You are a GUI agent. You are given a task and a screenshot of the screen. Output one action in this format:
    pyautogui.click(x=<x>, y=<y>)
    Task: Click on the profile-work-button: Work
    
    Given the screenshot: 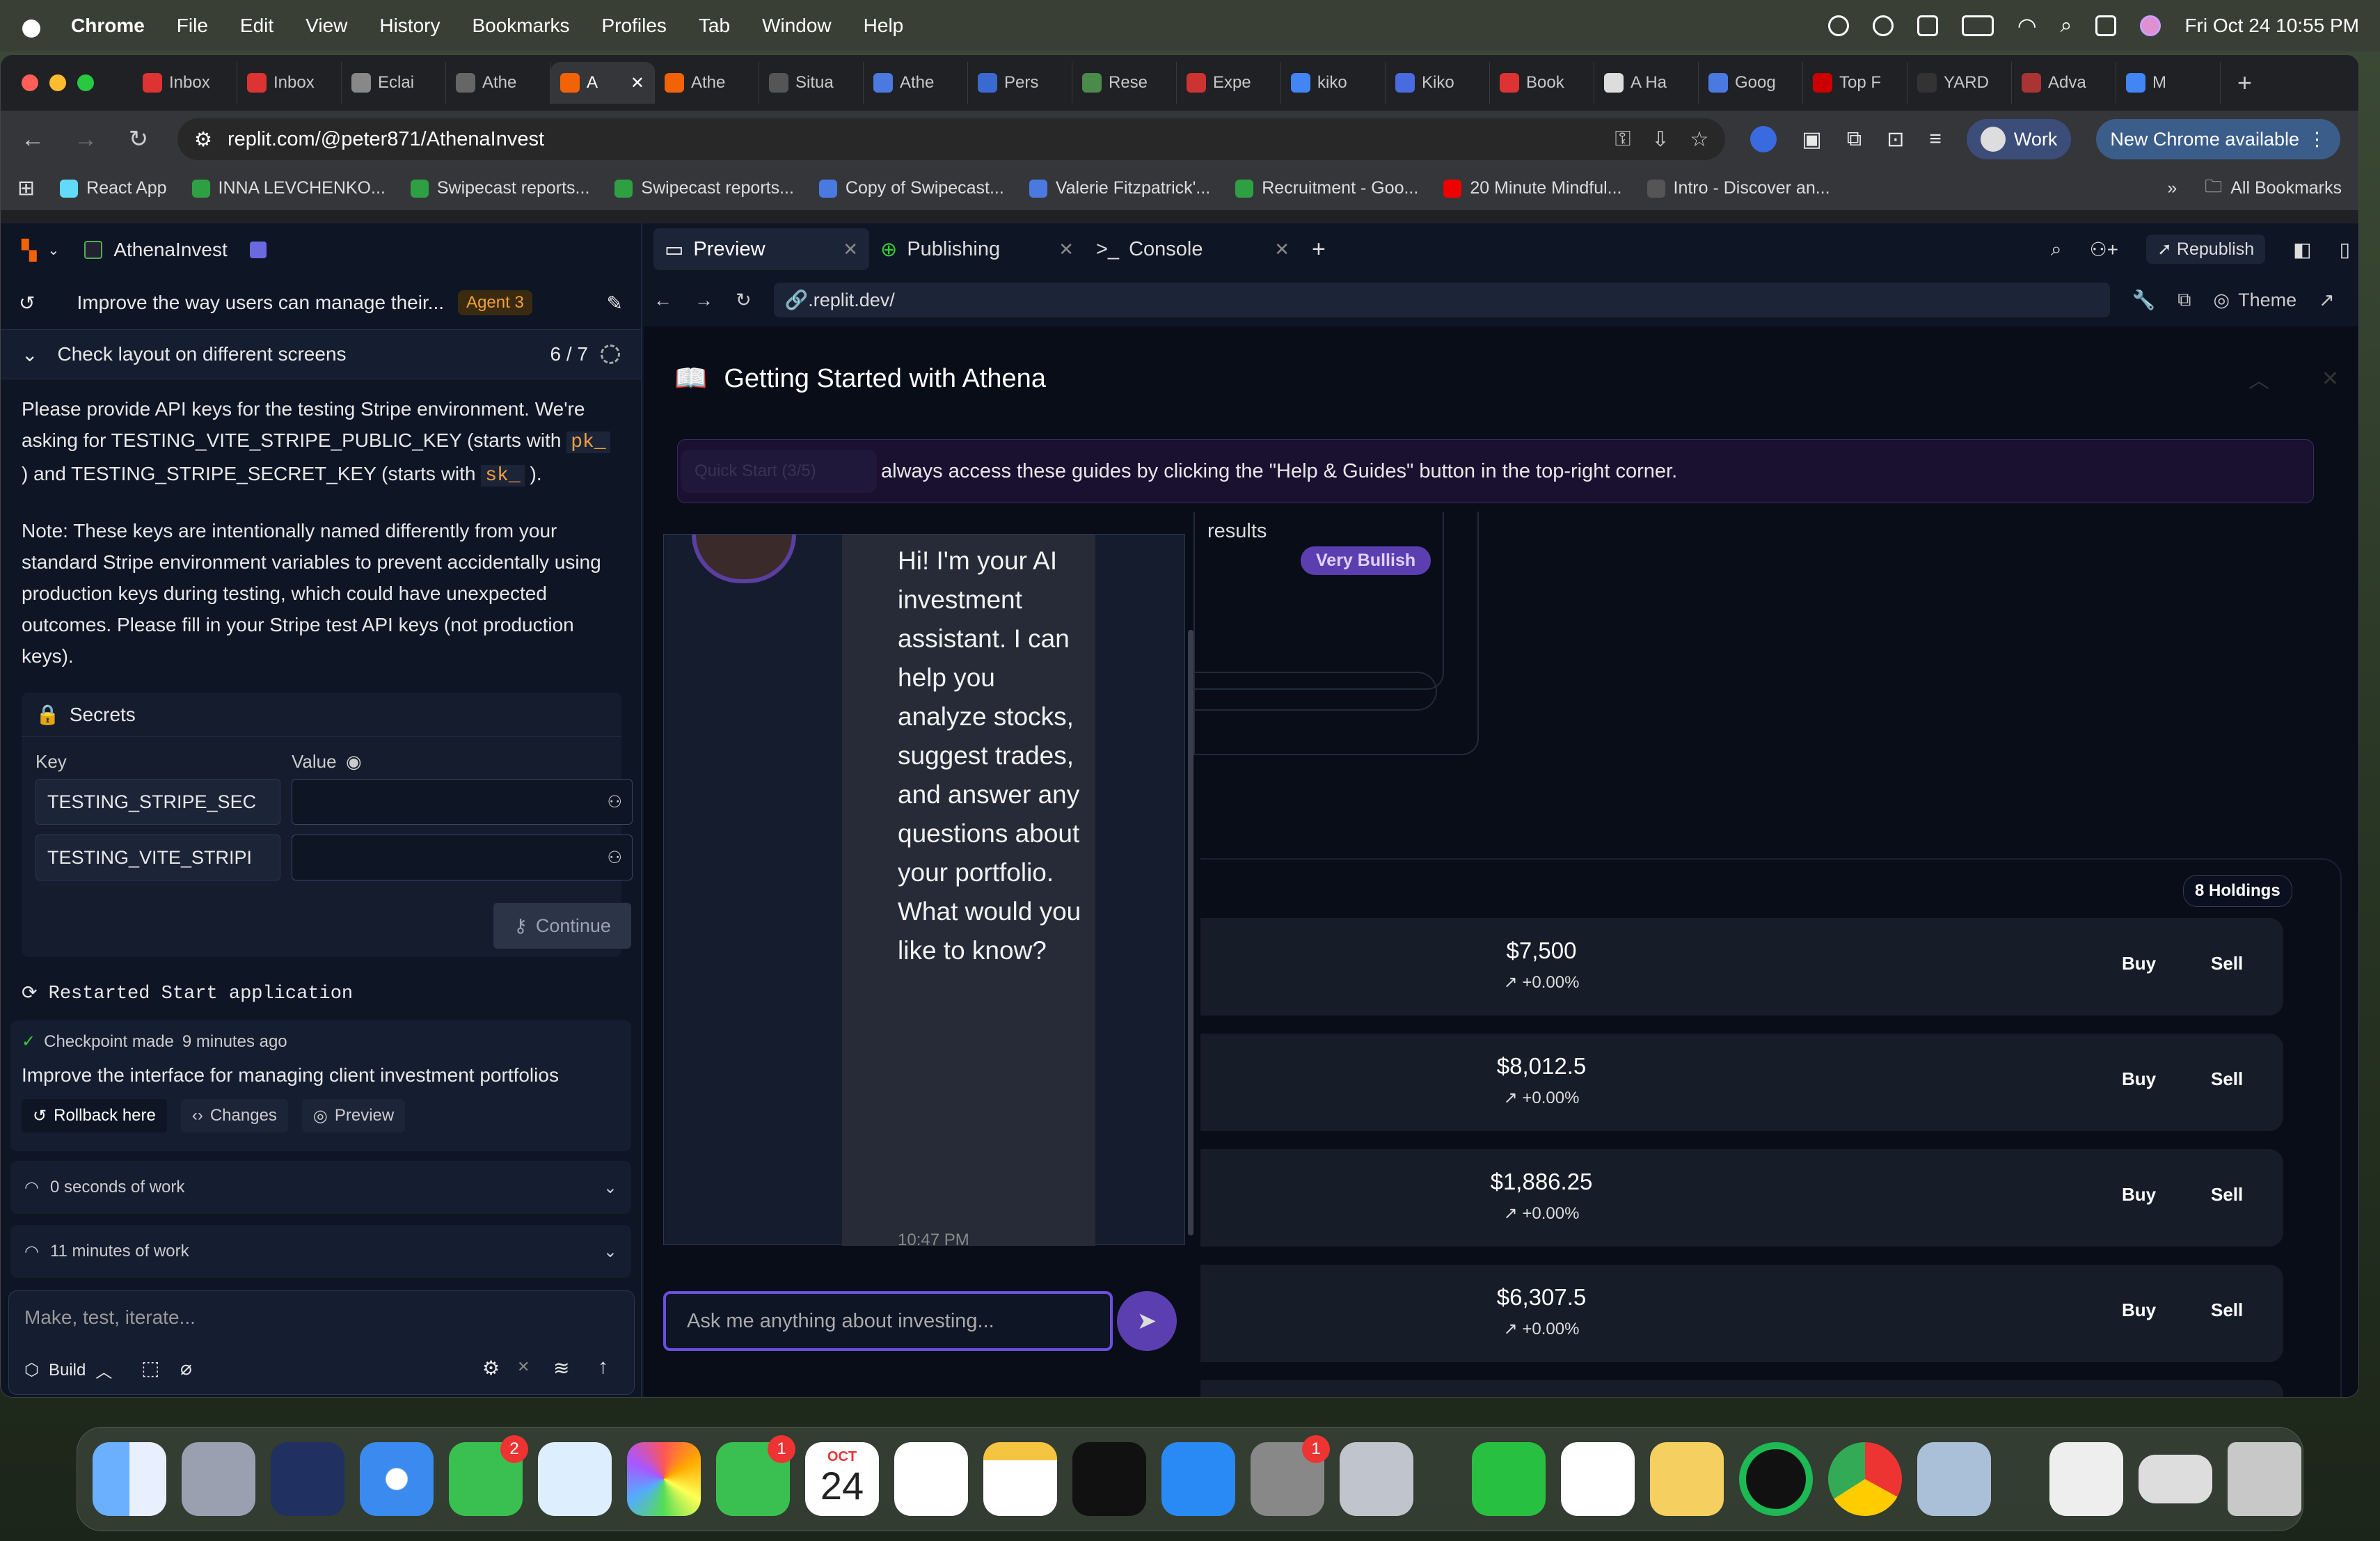 What is the action you would take?
    pyautogui.click(x=2019, y=139)
    